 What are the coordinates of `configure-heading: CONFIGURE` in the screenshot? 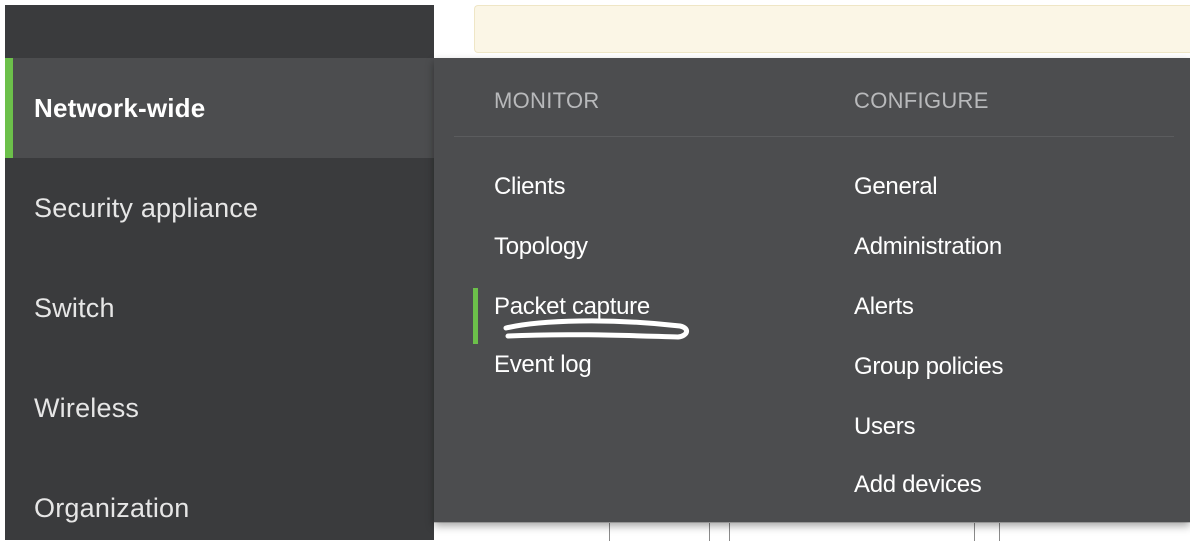 It's located at (921, 100).